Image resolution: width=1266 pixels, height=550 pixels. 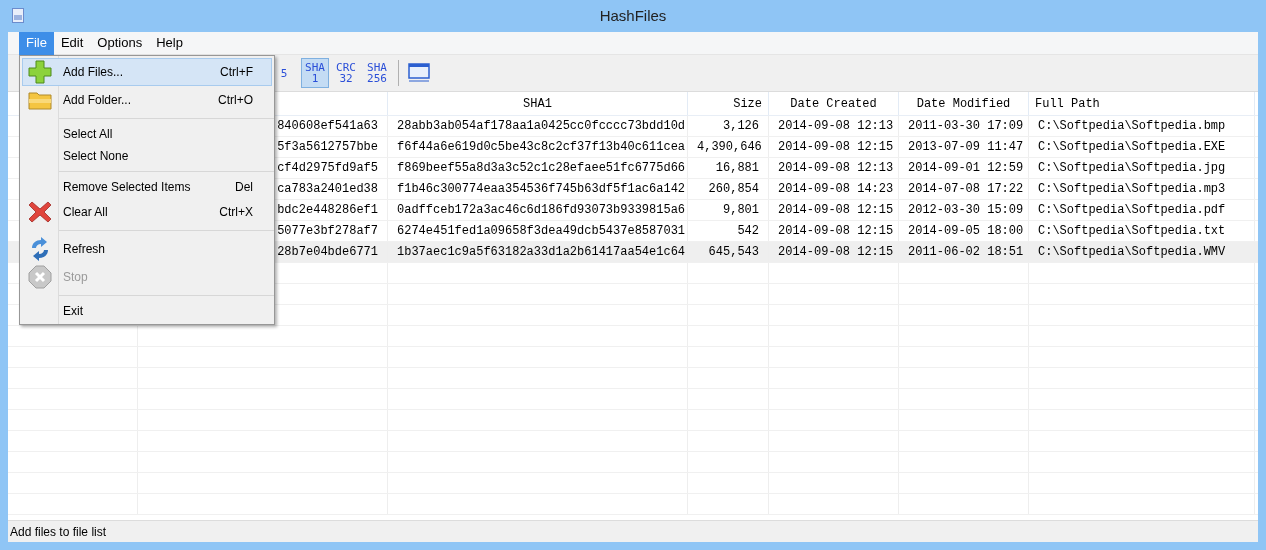 I want to click on table-cell: f869beef55a8d3a3c52c1c28efaee51fc6775d66, so click(x=538, y=168).